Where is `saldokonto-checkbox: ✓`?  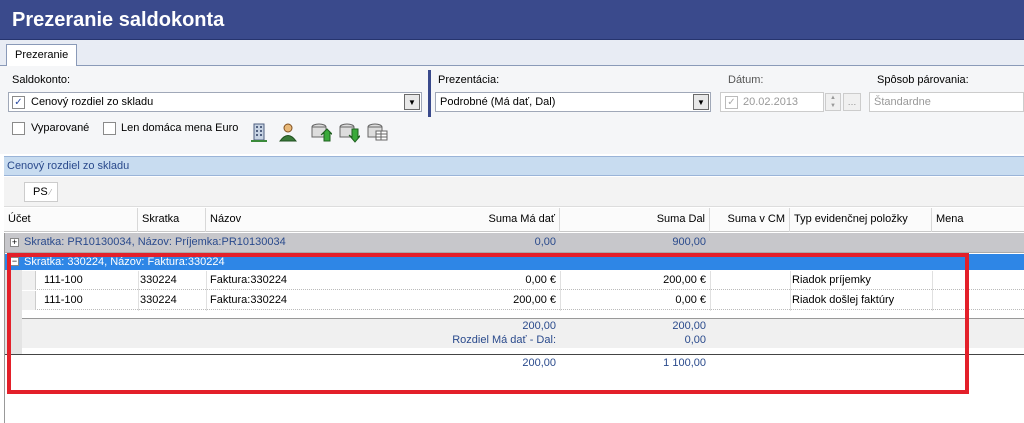 saldokonto-checkbox: ✓ is located at coordinates (18, 102).